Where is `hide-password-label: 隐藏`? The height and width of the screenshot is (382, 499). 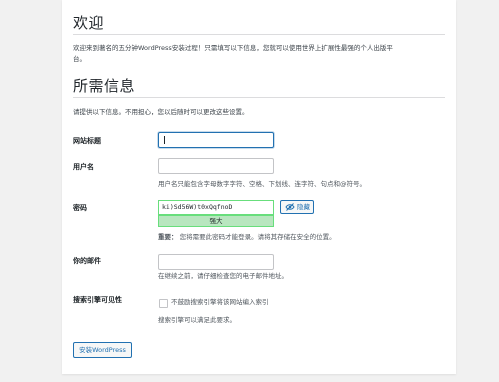
hide-password-label: 隐藏 is located at coordinates (303, 207).